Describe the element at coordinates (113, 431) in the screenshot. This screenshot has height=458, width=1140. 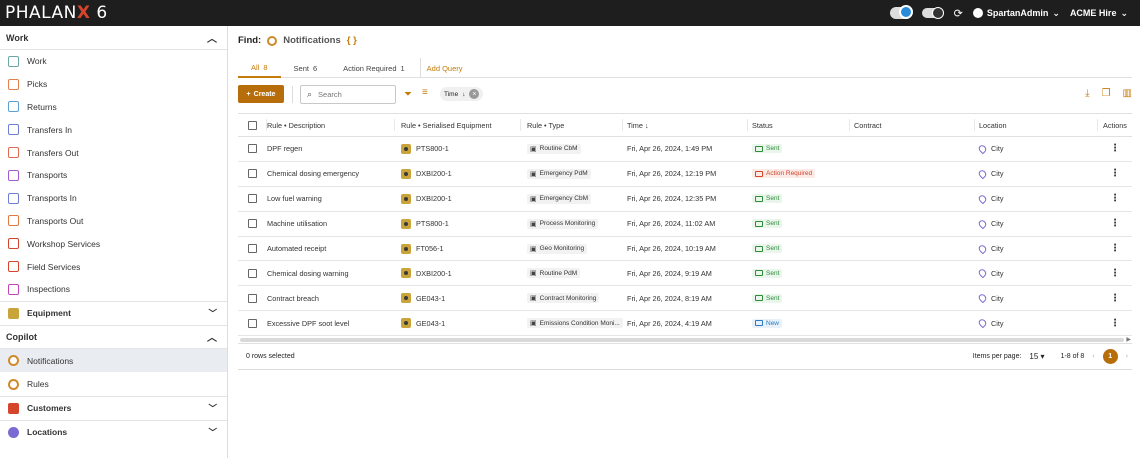
I see `sidebar-section-locations: Locations ﹀` at that location.